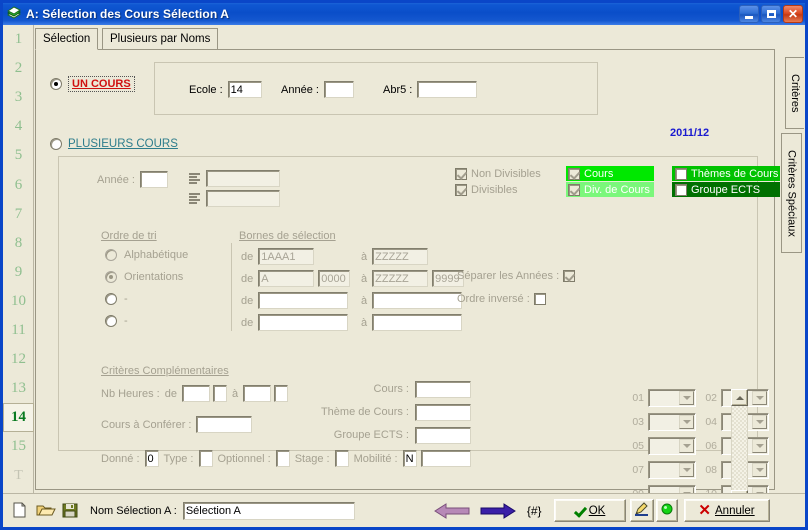 This screenshot has width=808, height=530. What do you see at coordinates (409, 458) in the screenshot?
I see `input-mobilite: N` at bounding box center [409, 458].